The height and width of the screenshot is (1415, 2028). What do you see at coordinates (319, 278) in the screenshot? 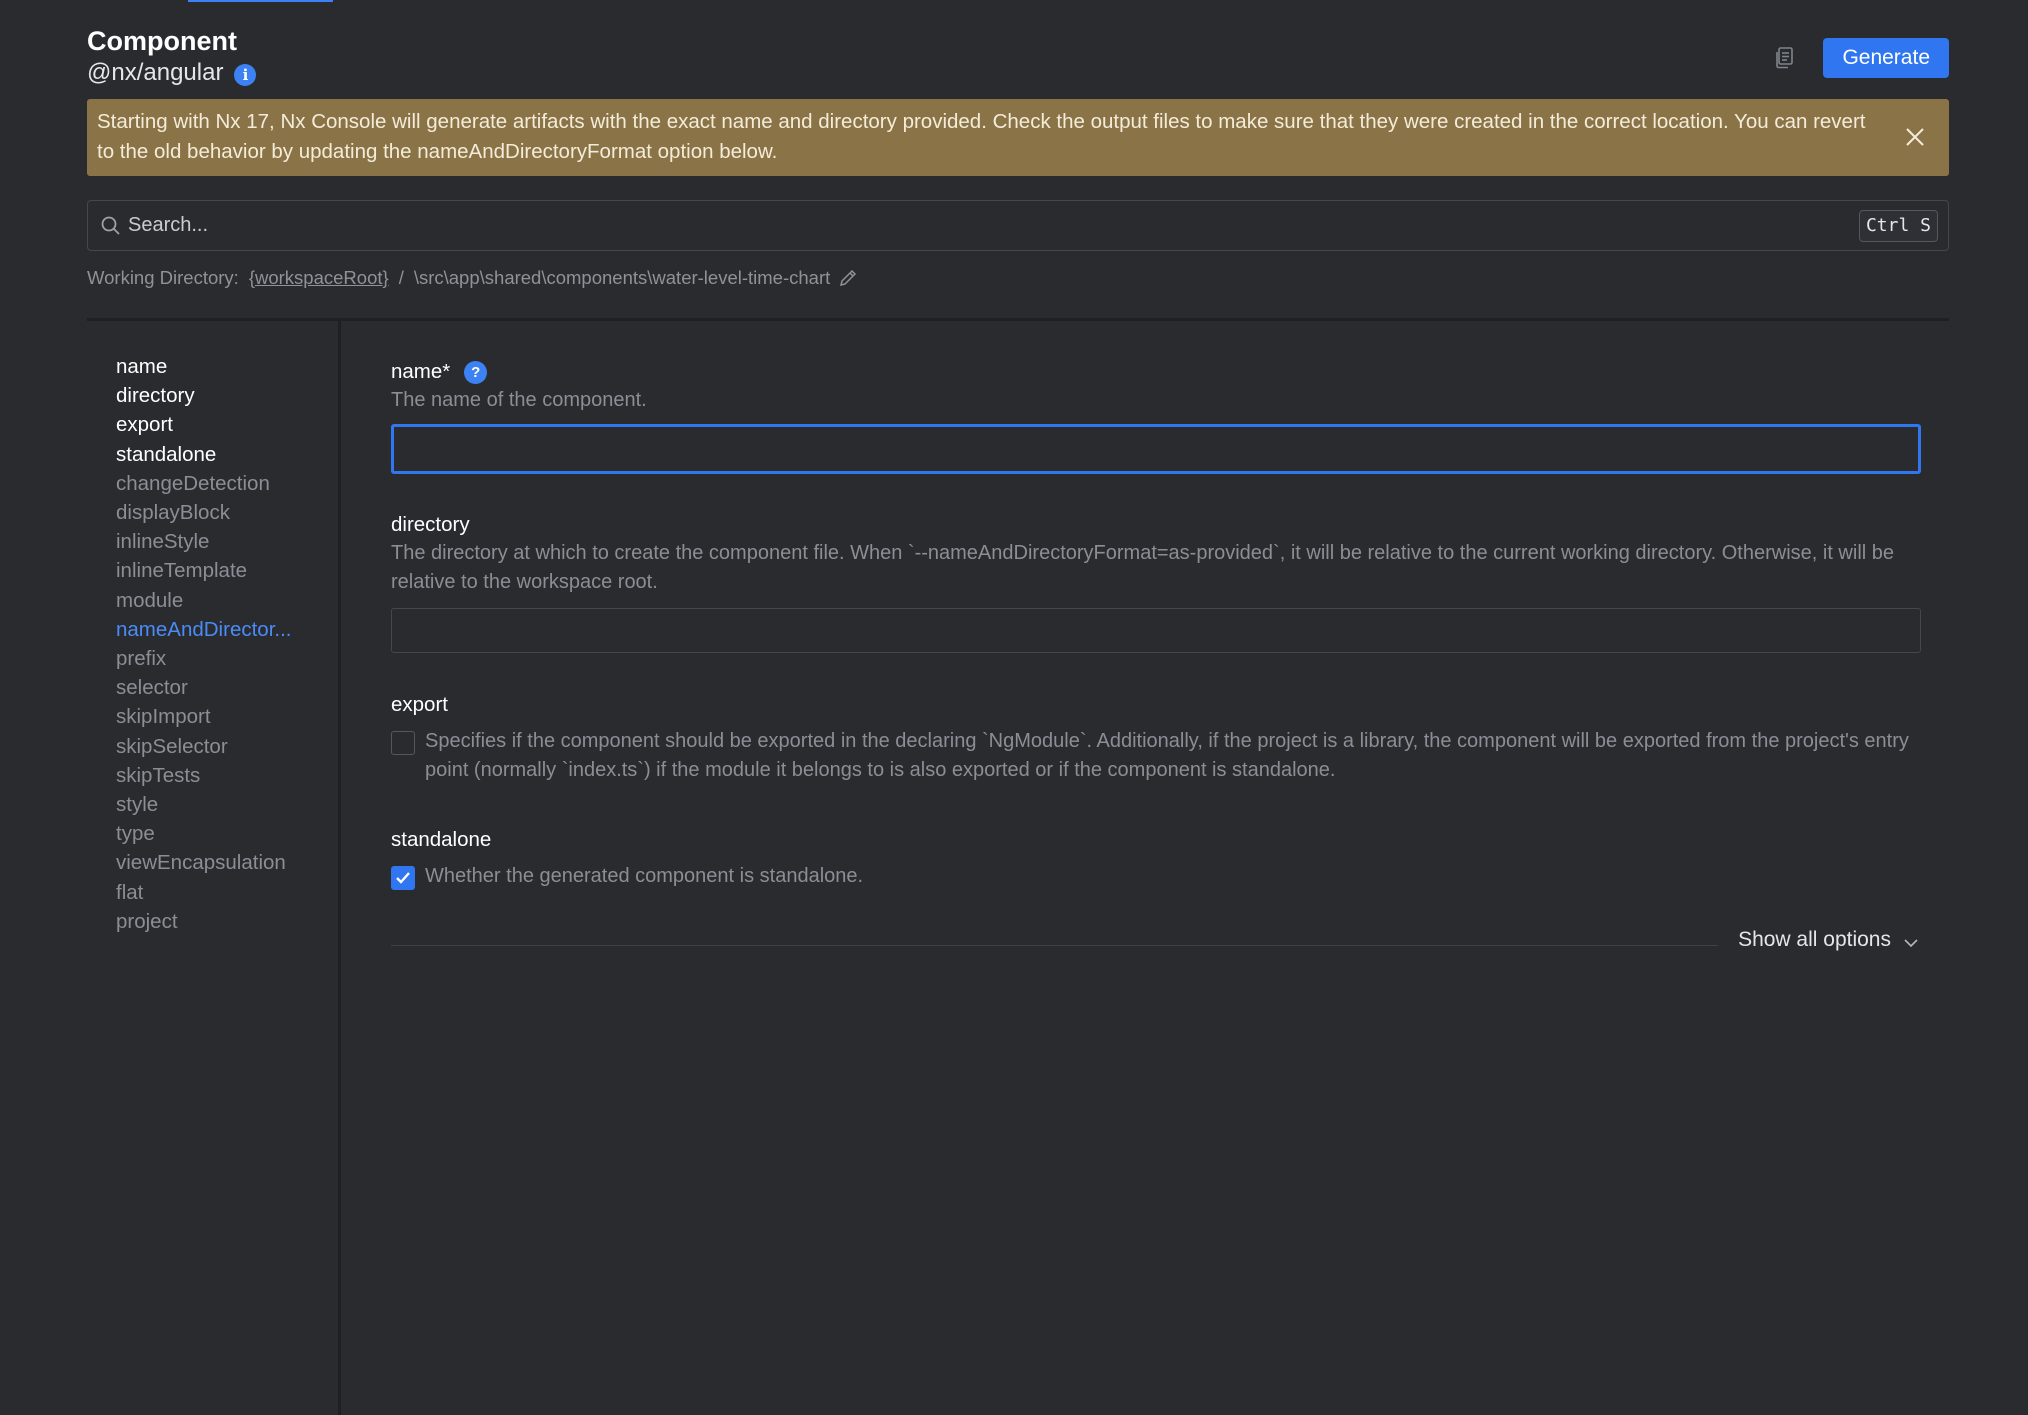
I see `workspace-root-link: {workspaceRoot}` at bounding box center [319, 278].